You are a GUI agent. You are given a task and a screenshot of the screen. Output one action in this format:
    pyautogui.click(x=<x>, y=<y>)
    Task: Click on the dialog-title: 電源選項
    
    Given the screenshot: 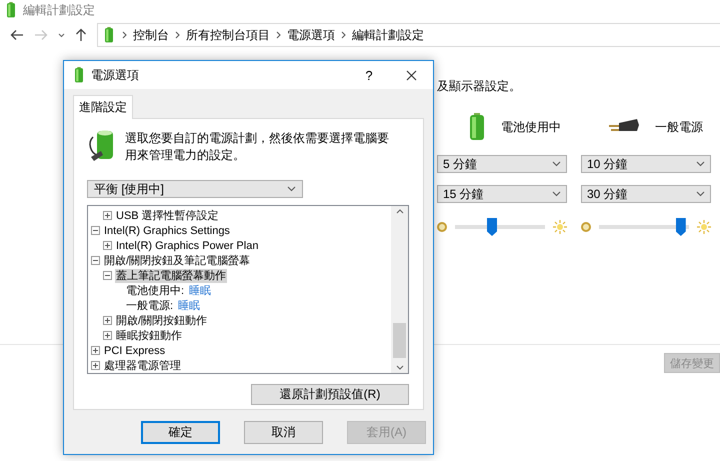 What is the action you would take?
    pyautogui.click(x=115, y=75)
    